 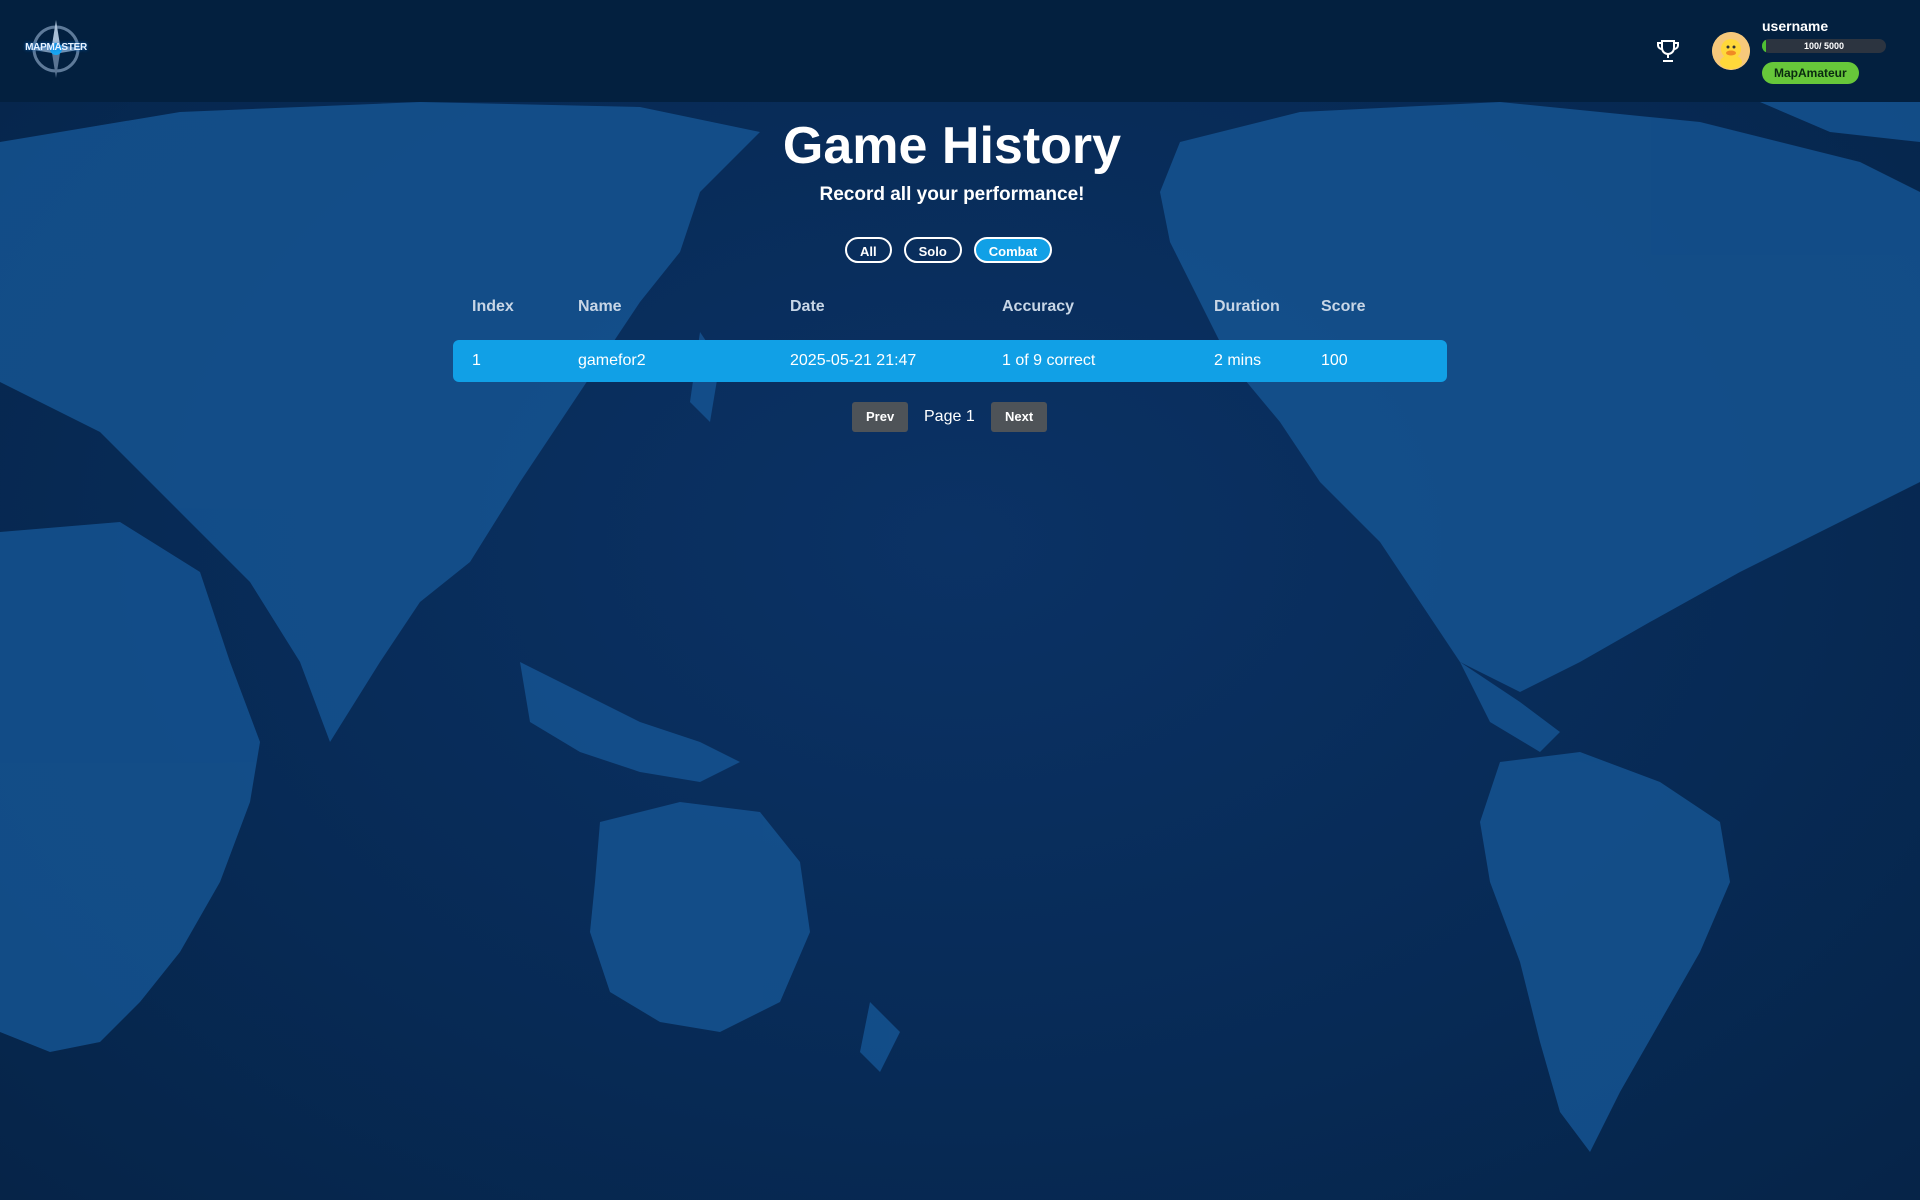 I want to click on mapmaster-logo: MAPMASTER, so click(x=56, y=49).